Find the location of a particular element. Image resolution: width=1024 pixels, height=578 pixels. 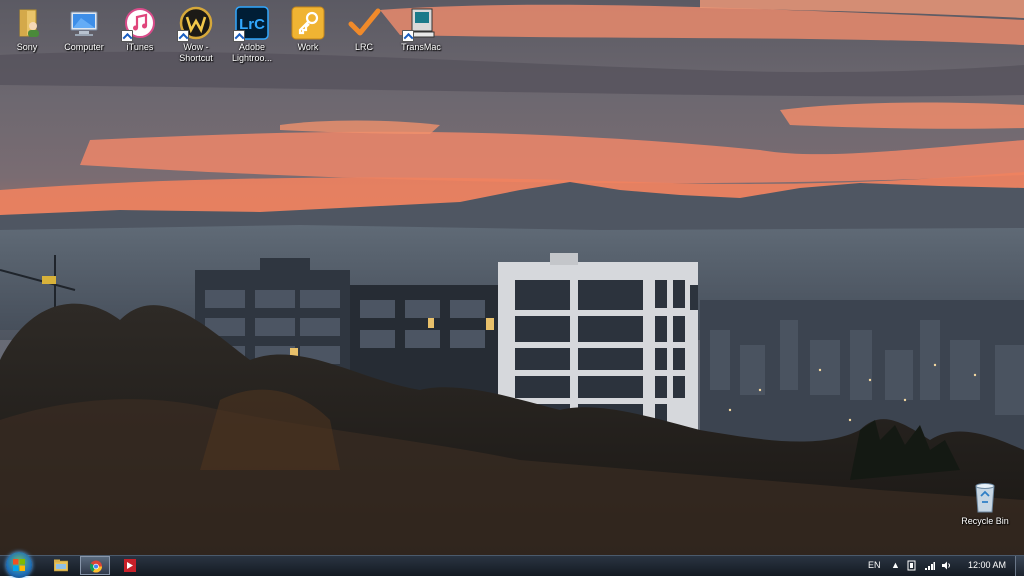

taskbar-button-explorer is located at coordinates (61, 565).